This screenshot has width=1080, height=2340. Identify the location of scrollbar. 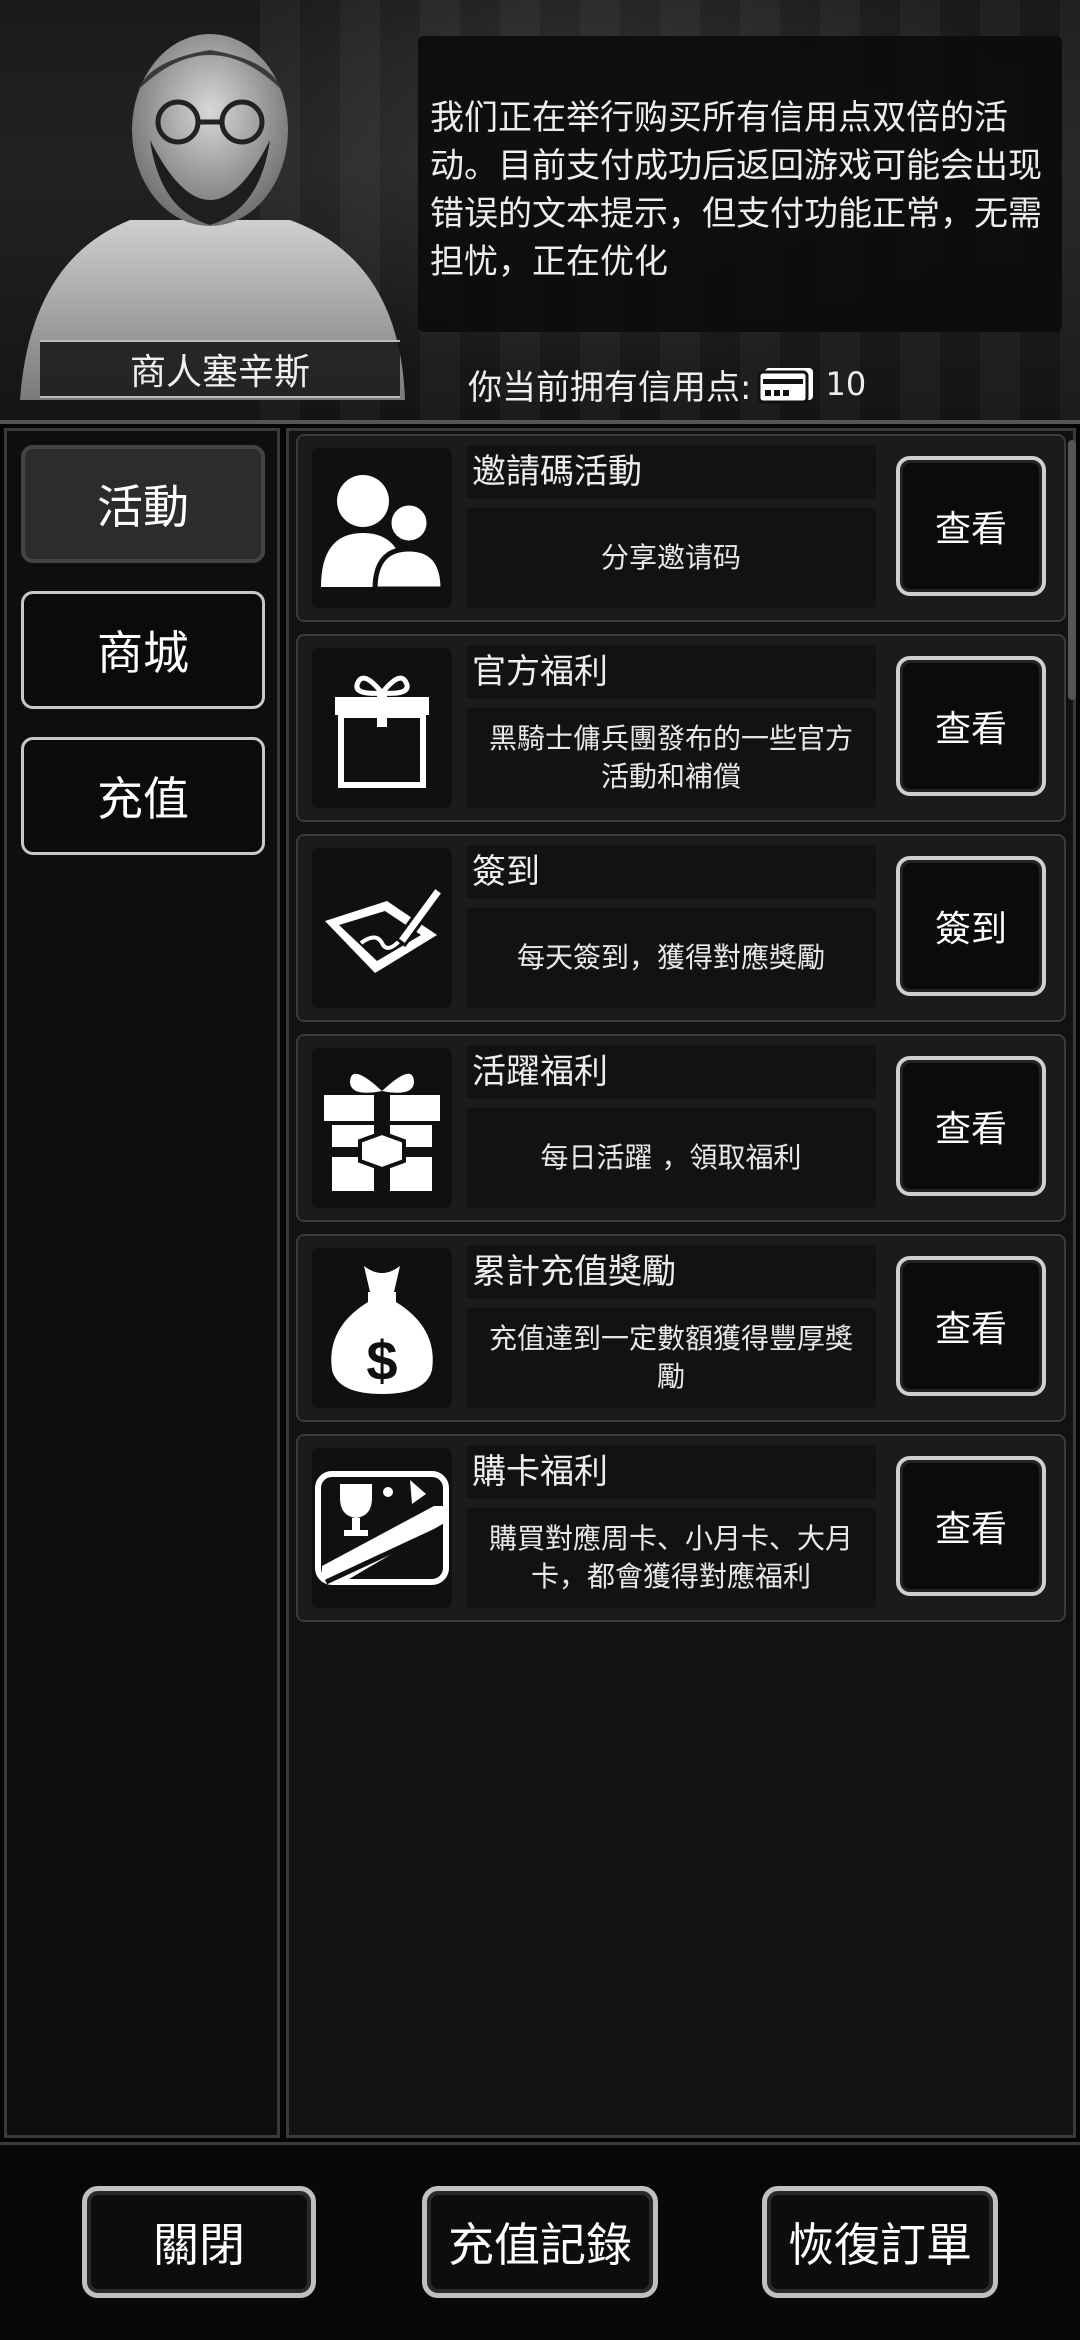
(1072, 570).